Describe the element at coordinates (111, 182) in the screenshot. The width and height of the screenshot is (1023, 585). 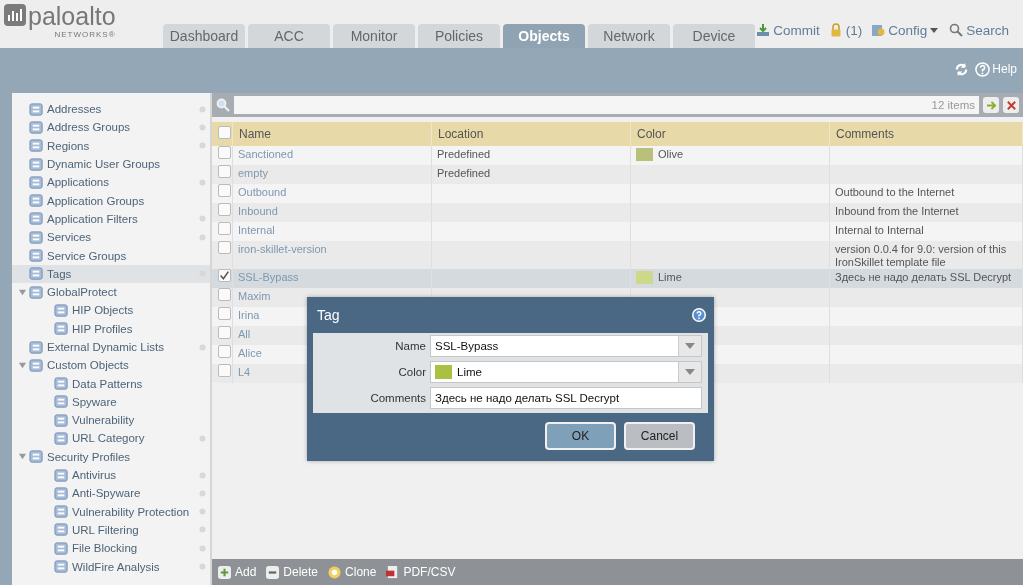
I see `sidebar-item: Applications` at that location.